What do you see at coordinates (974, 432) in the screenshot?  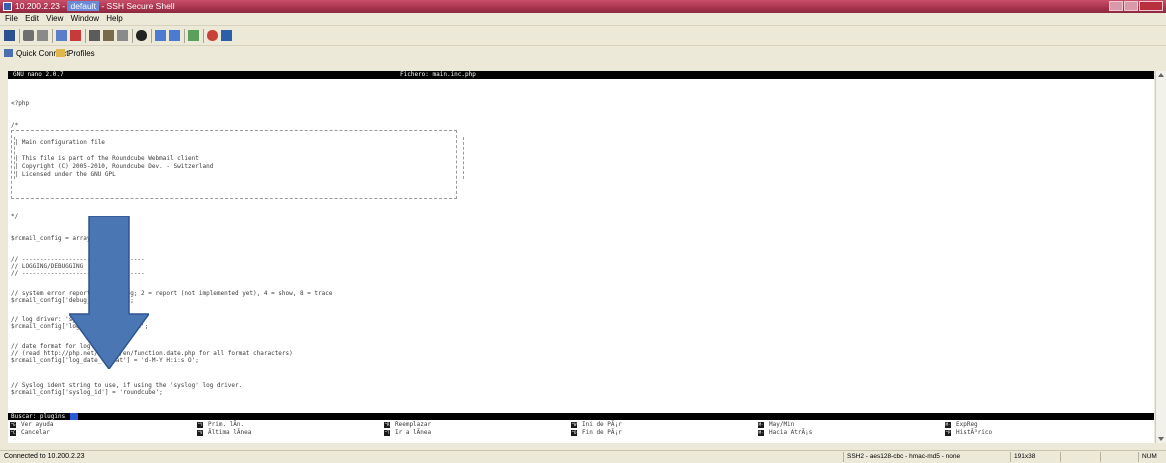 I see `shortcut-label: HistÃ³rico` at bounding box center [974, 432].